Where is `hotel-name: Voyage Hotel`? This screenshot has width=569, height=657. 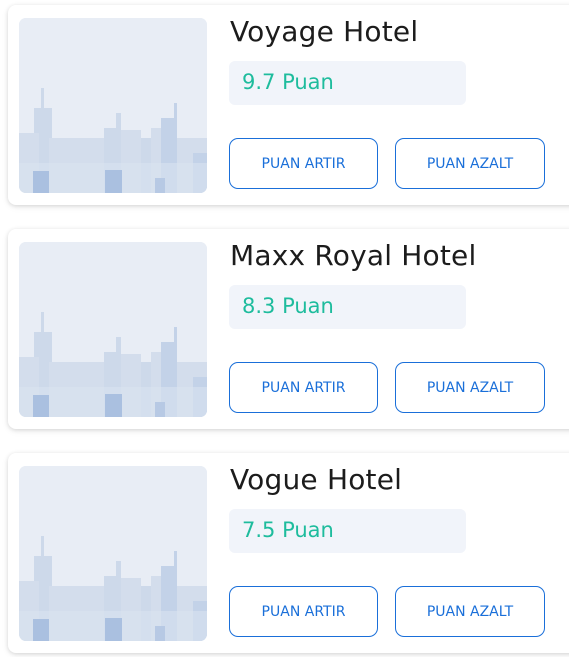 hotel-name: Voyage Hotel is located at coordinates (324, 31).